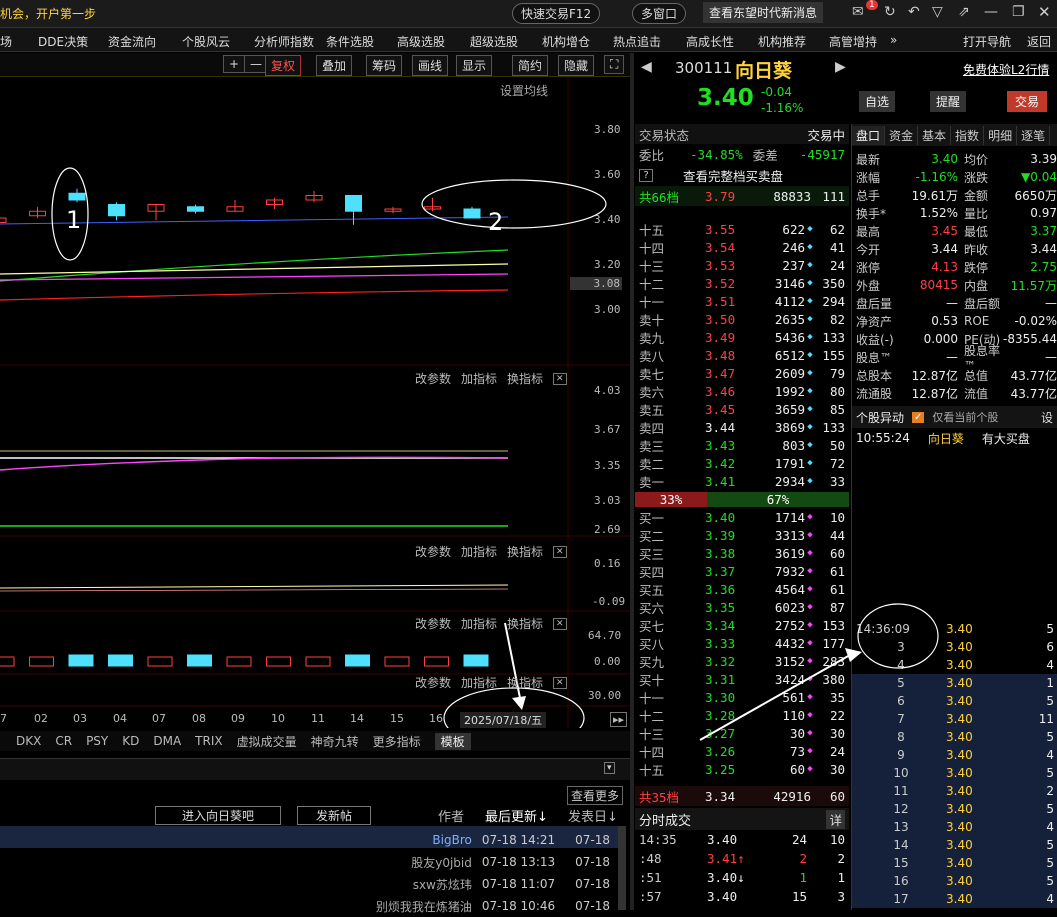 Image resolution: width=1057 pixels, height=917 pixels. I want to click on tab-trix: TRIX, so click(208, 741).